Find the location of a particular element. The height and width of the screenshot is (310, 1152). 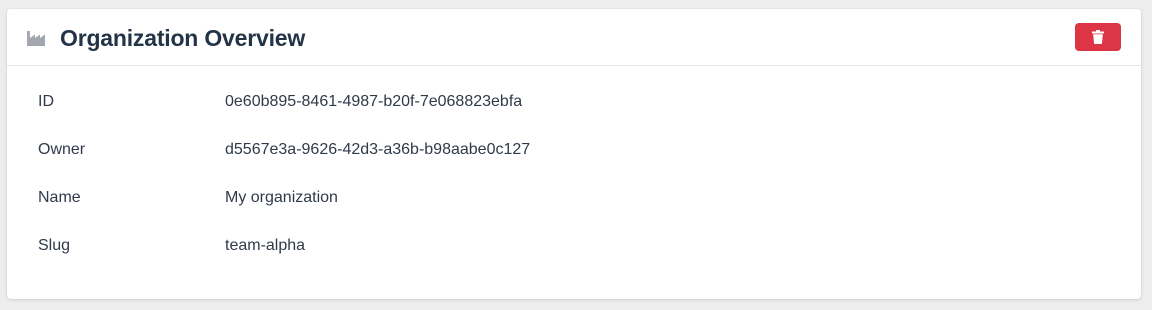

field-value: My organization is located at coordinates (281, 197).